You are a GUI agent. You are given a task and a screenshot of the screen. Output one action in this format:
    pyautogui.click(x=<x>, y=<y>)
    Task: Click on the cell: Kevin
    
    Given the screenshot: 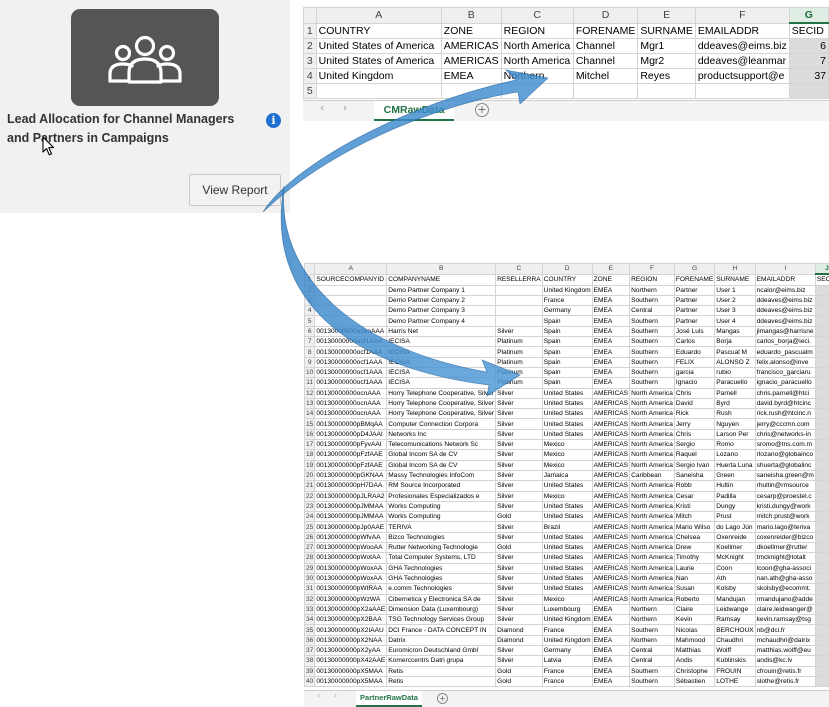 What is the action you would take?
    pyautogui.click(x=694, y=620)
    